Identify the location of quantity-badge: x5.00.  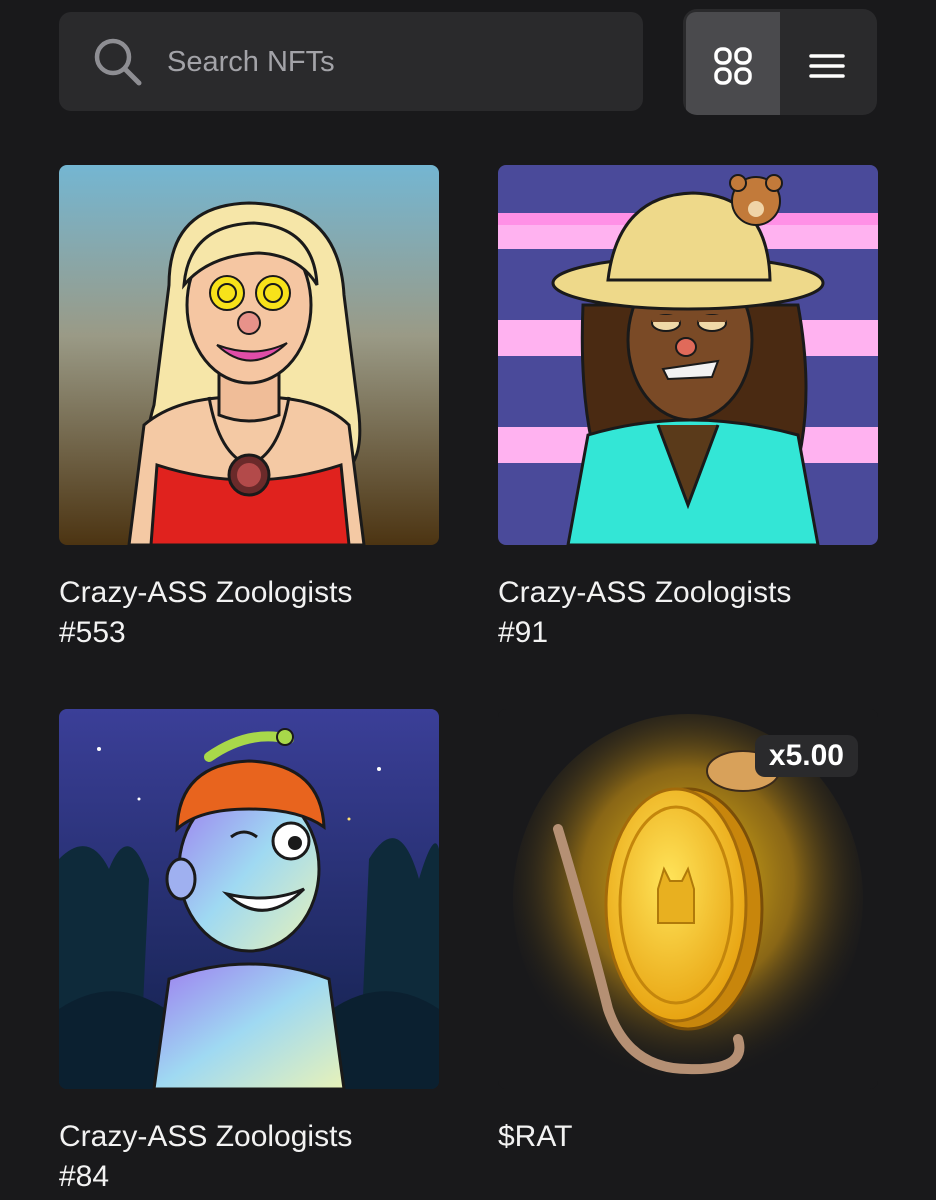
(806, 756).